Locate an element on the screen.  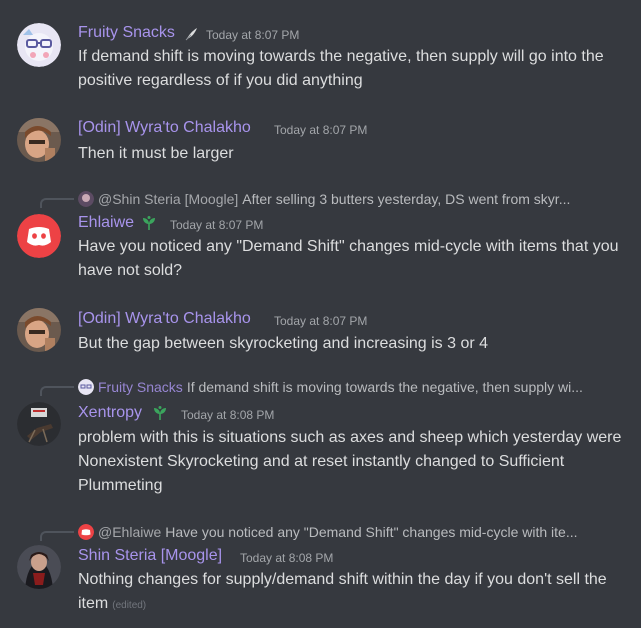
avatar-shin-steria is located at coordinates (39, 567).